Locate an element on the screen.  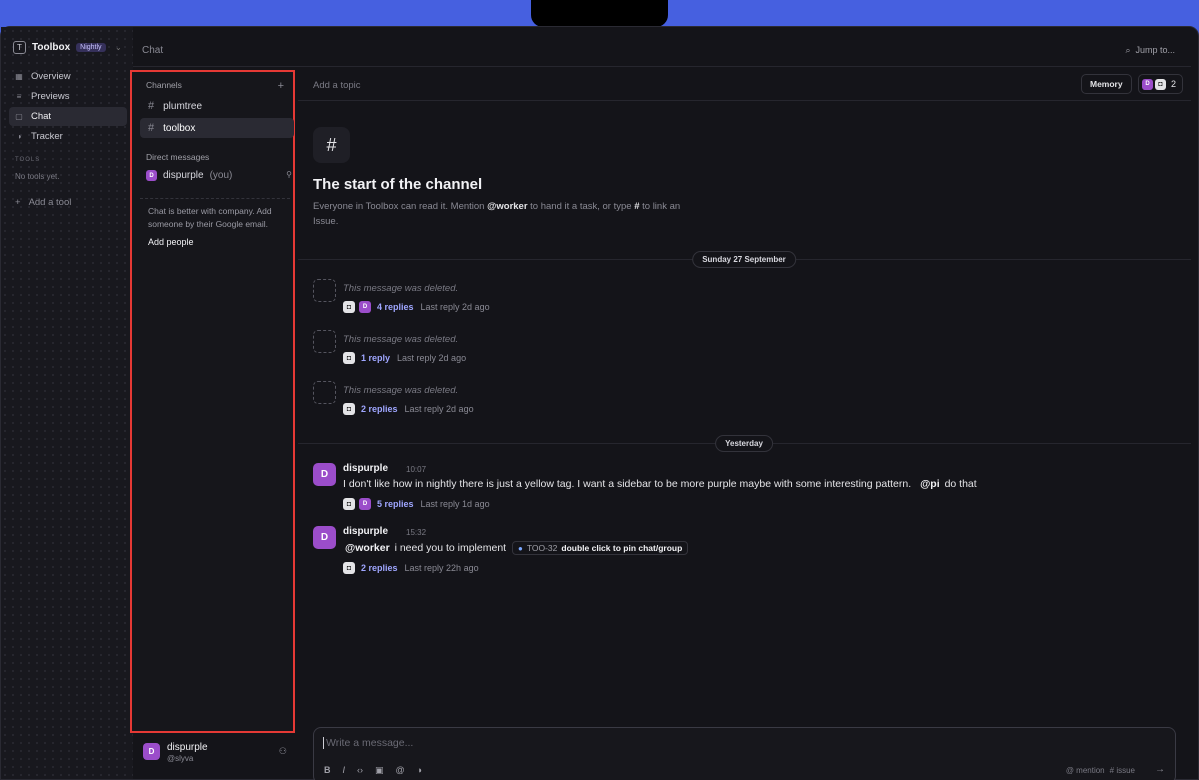
nav-item-label: Previews is located at coordinates (50, 96).